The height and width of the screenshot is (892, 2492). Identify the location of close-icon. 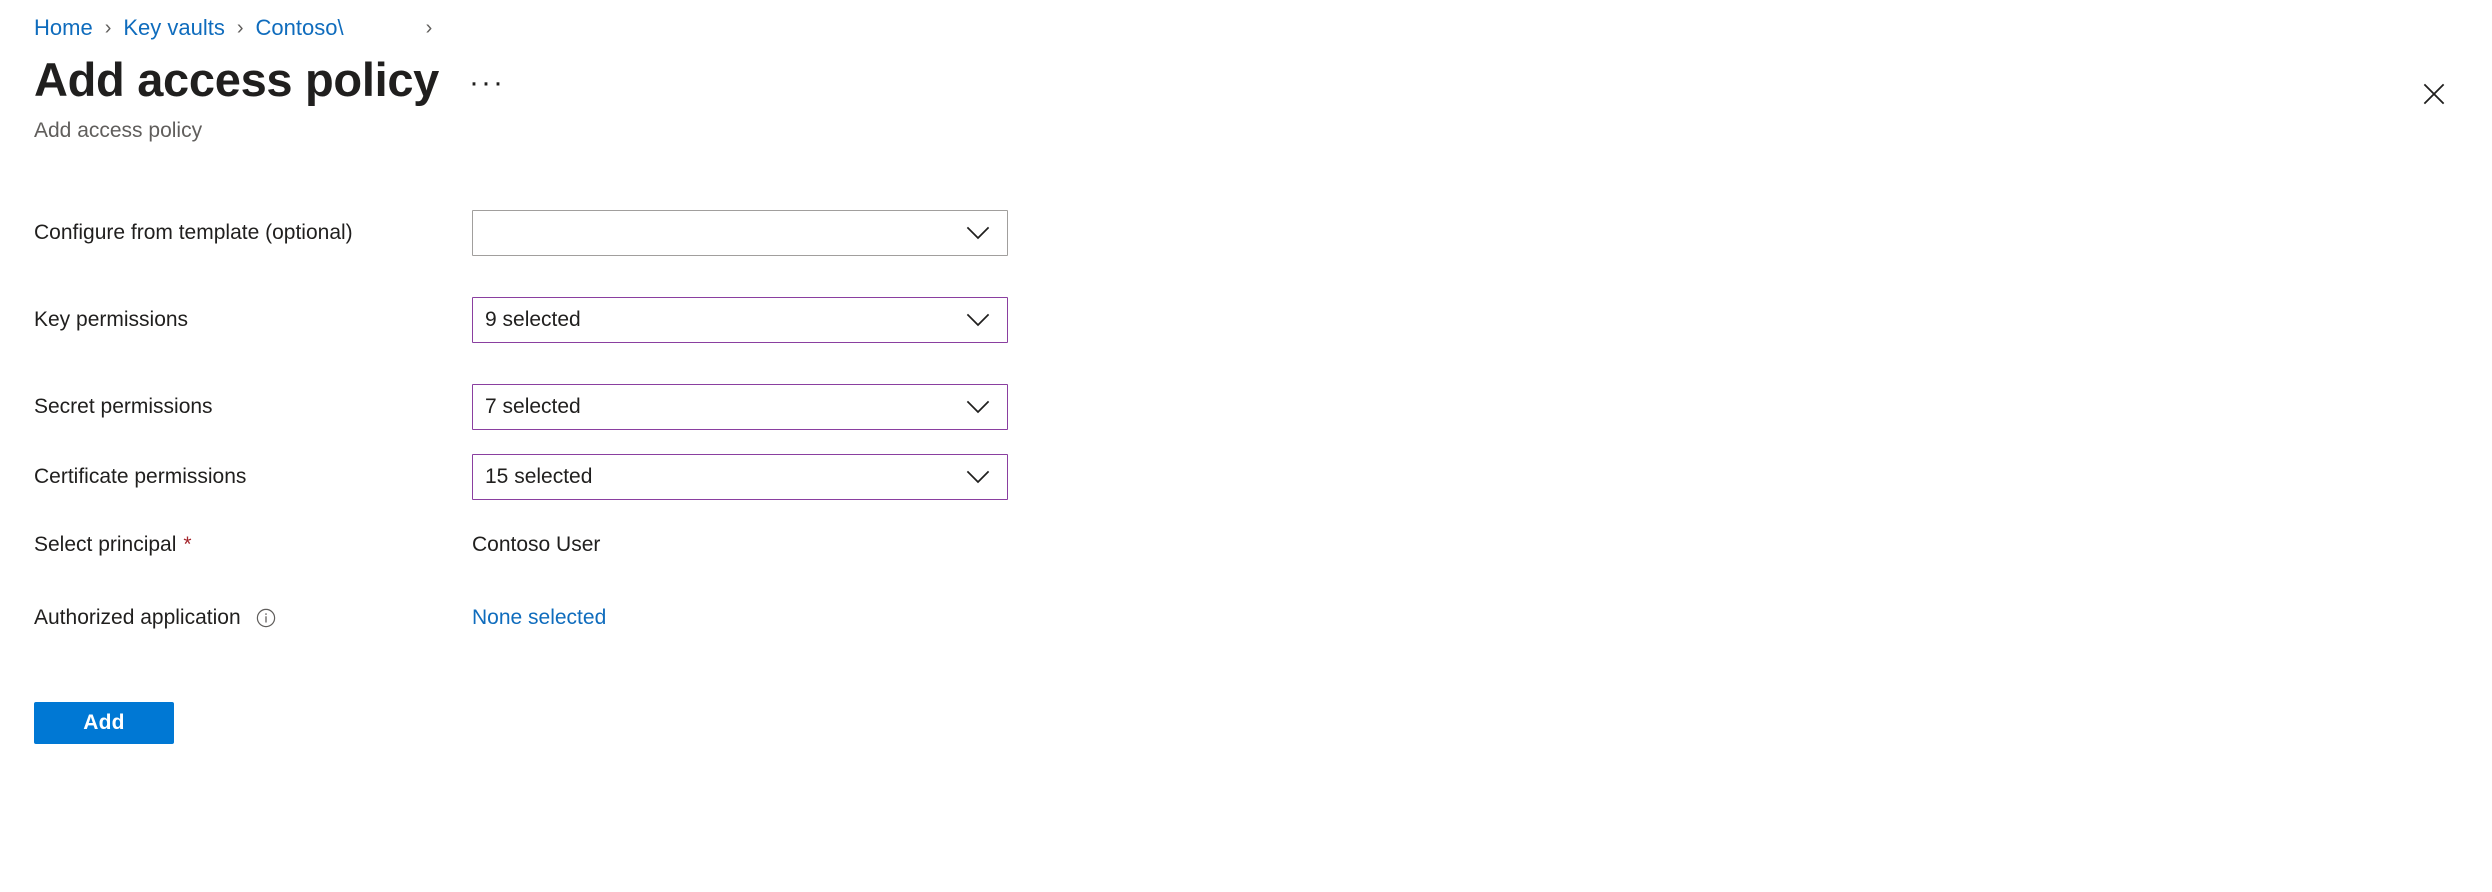
(2434, 94).